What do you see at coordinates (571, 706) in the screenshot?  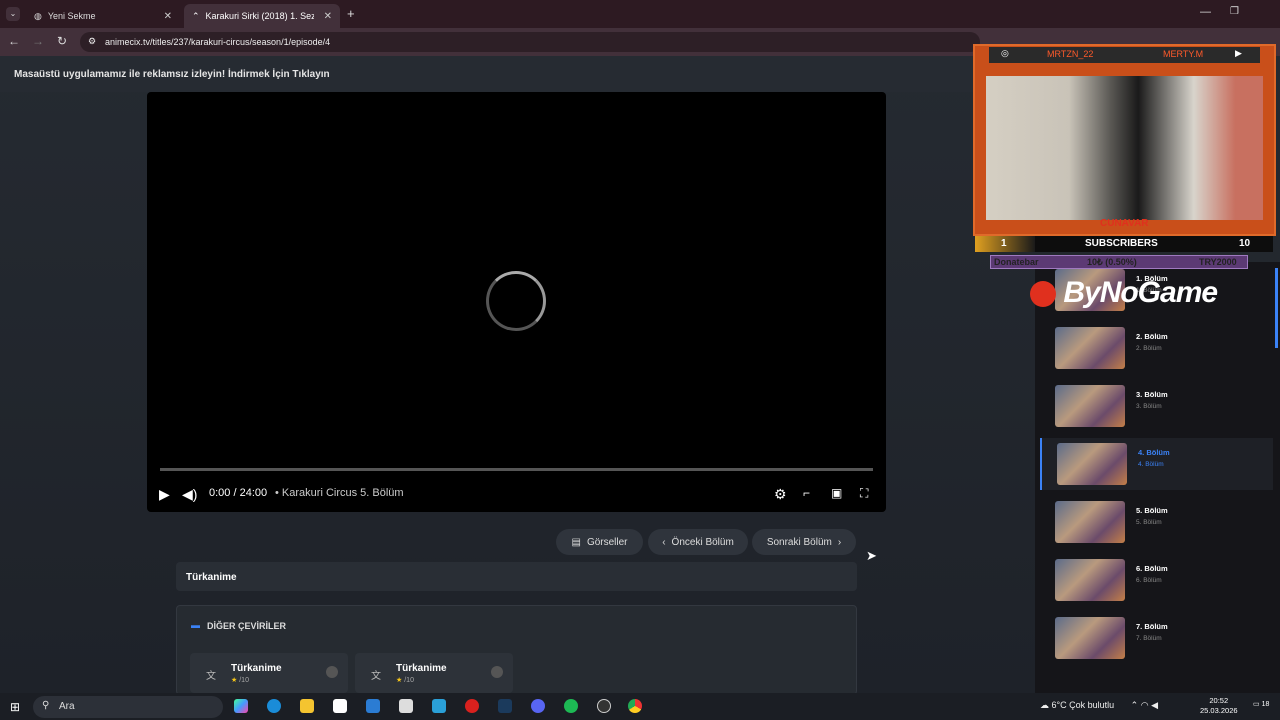 I see `spotify-icon` at bounding box center [571, 706].